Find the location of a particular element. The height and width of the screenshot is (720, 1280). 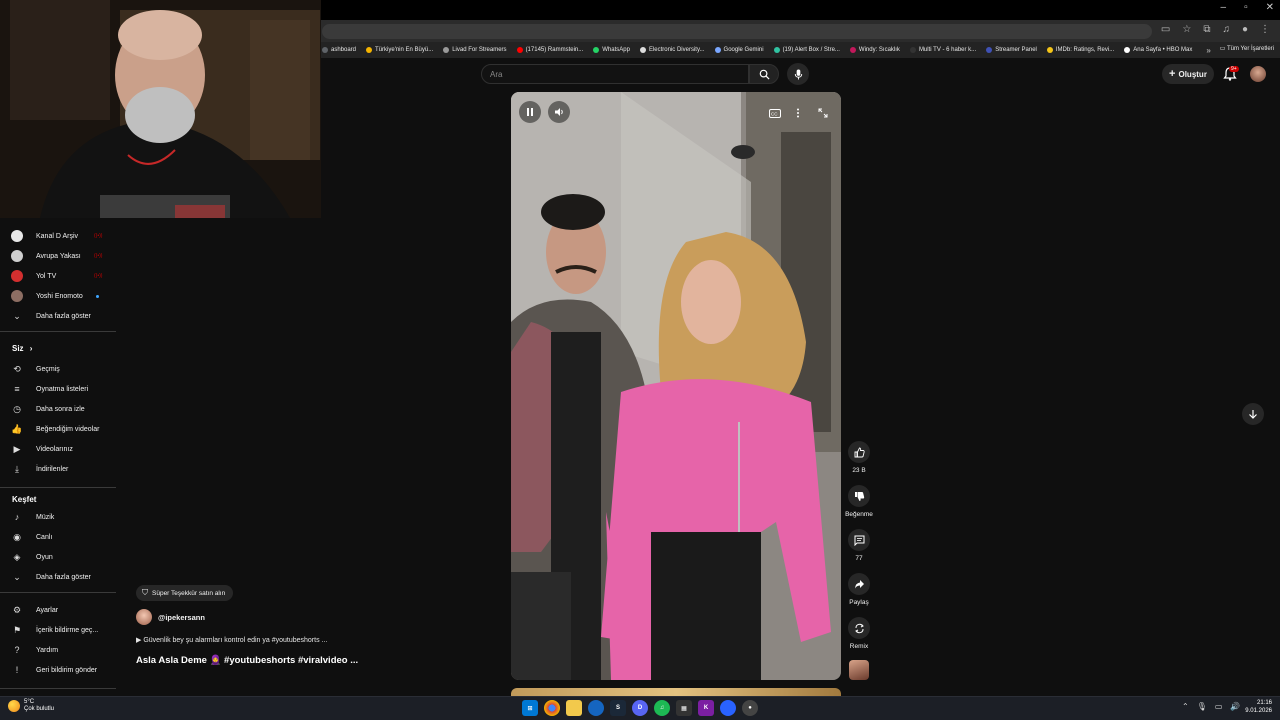

weather-widget: 5°C Çok bulutlu is located at coordinates (31, 706).